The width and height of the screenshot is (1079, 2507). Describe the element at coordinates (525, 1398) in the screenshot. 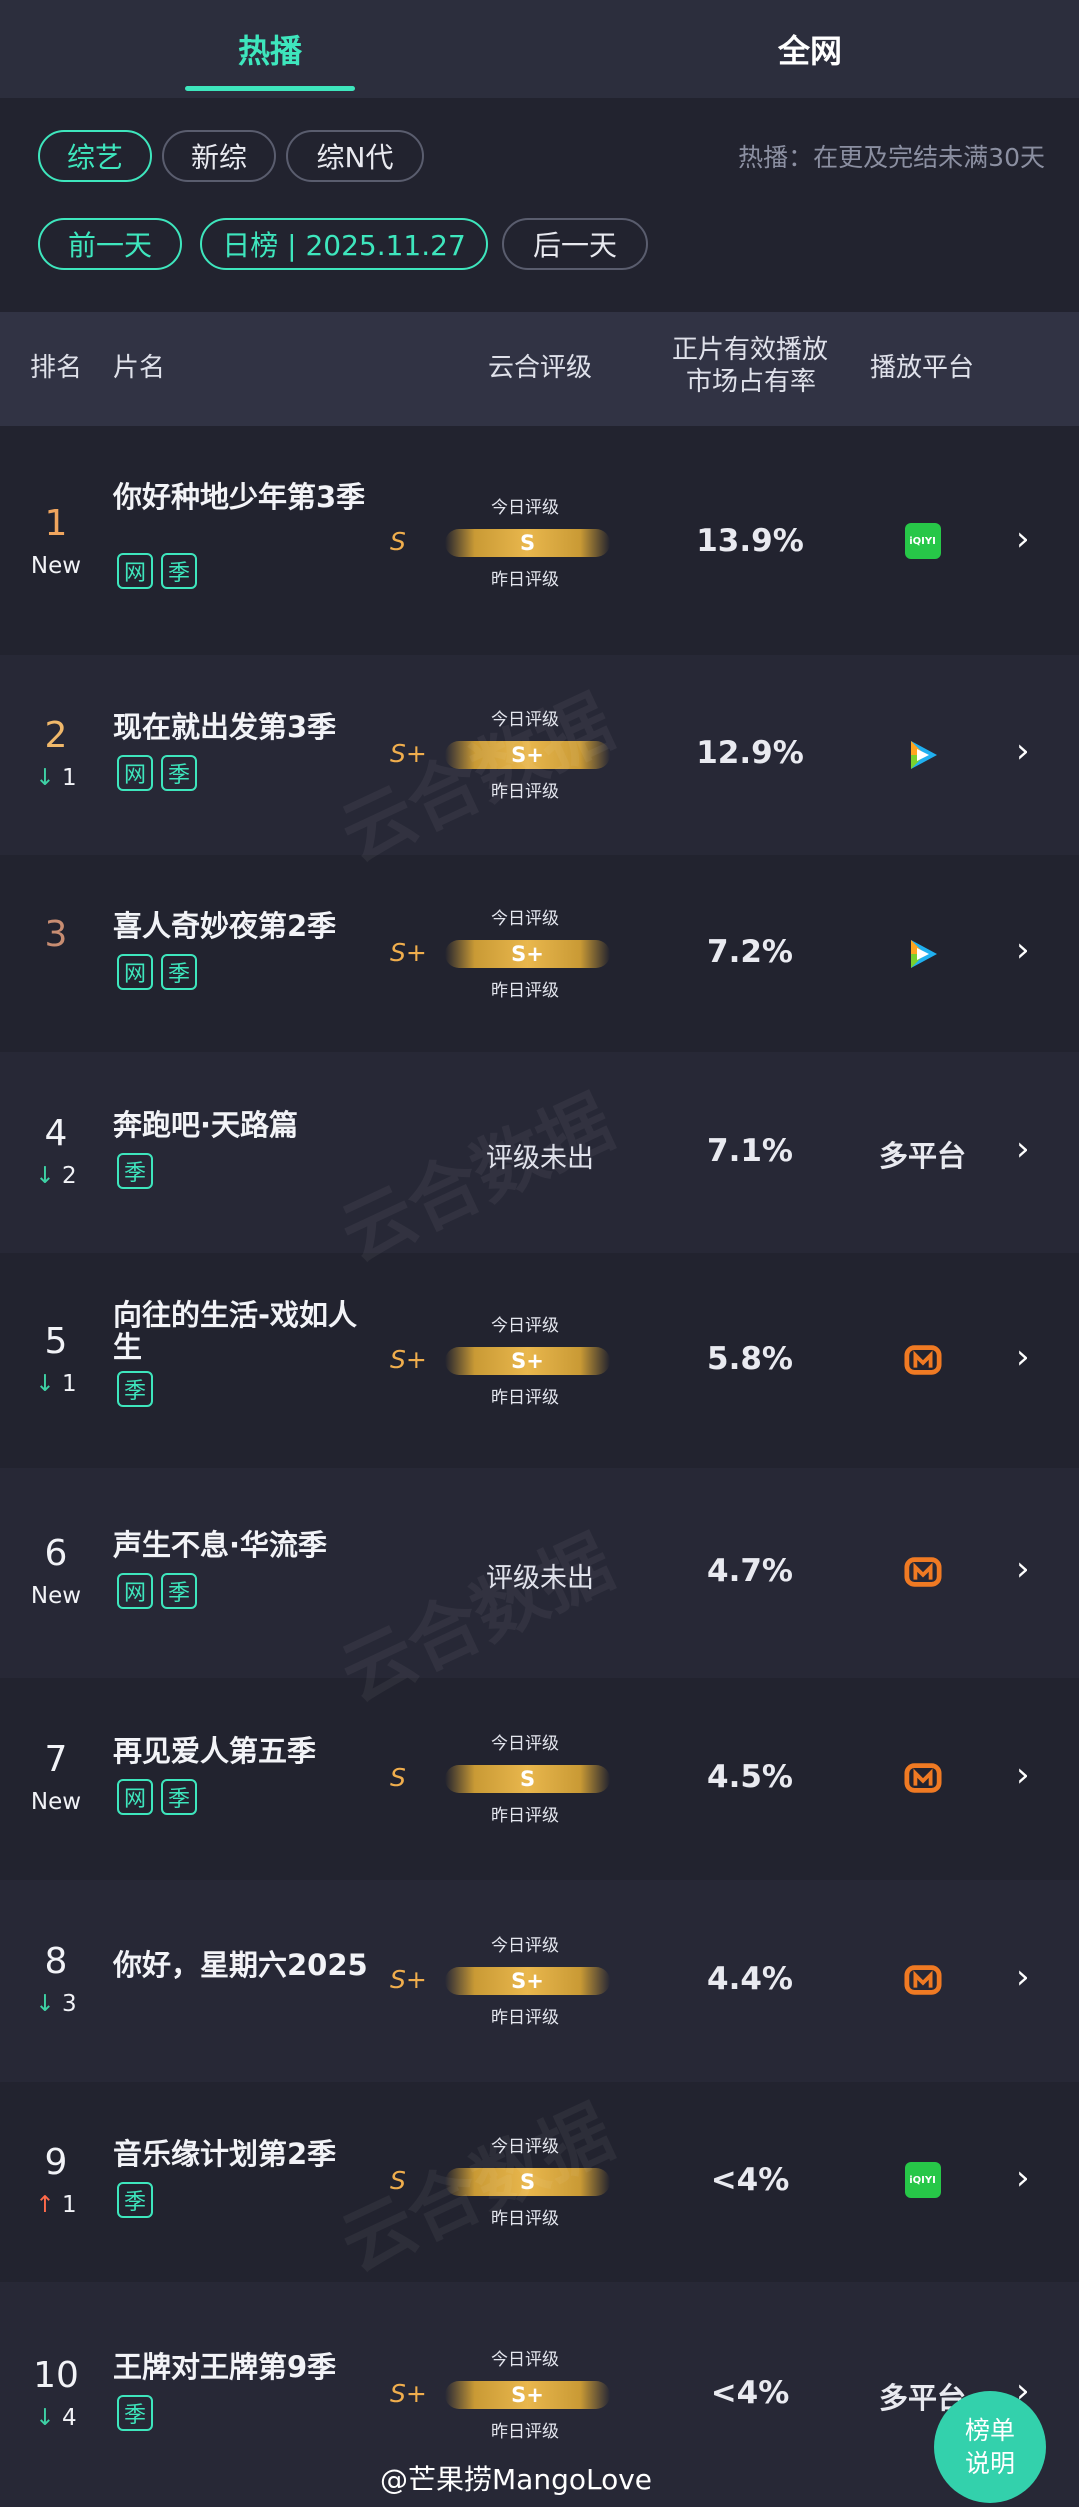

I see `yesterday-grade-label: 昨日评级` at that location.